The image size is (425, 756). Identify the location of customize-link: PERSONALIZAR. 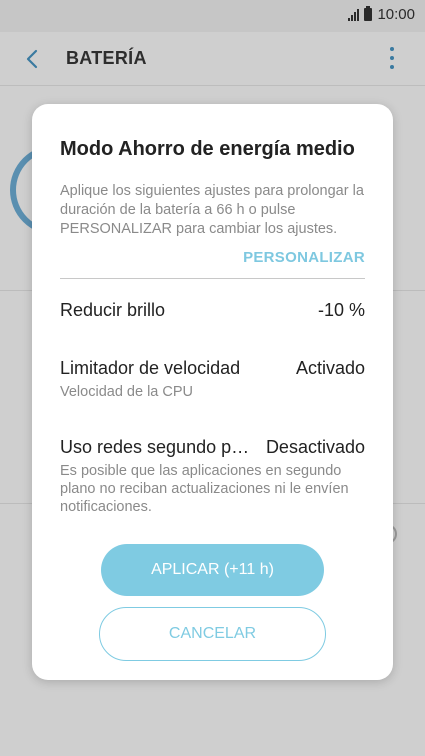
(304, 257).